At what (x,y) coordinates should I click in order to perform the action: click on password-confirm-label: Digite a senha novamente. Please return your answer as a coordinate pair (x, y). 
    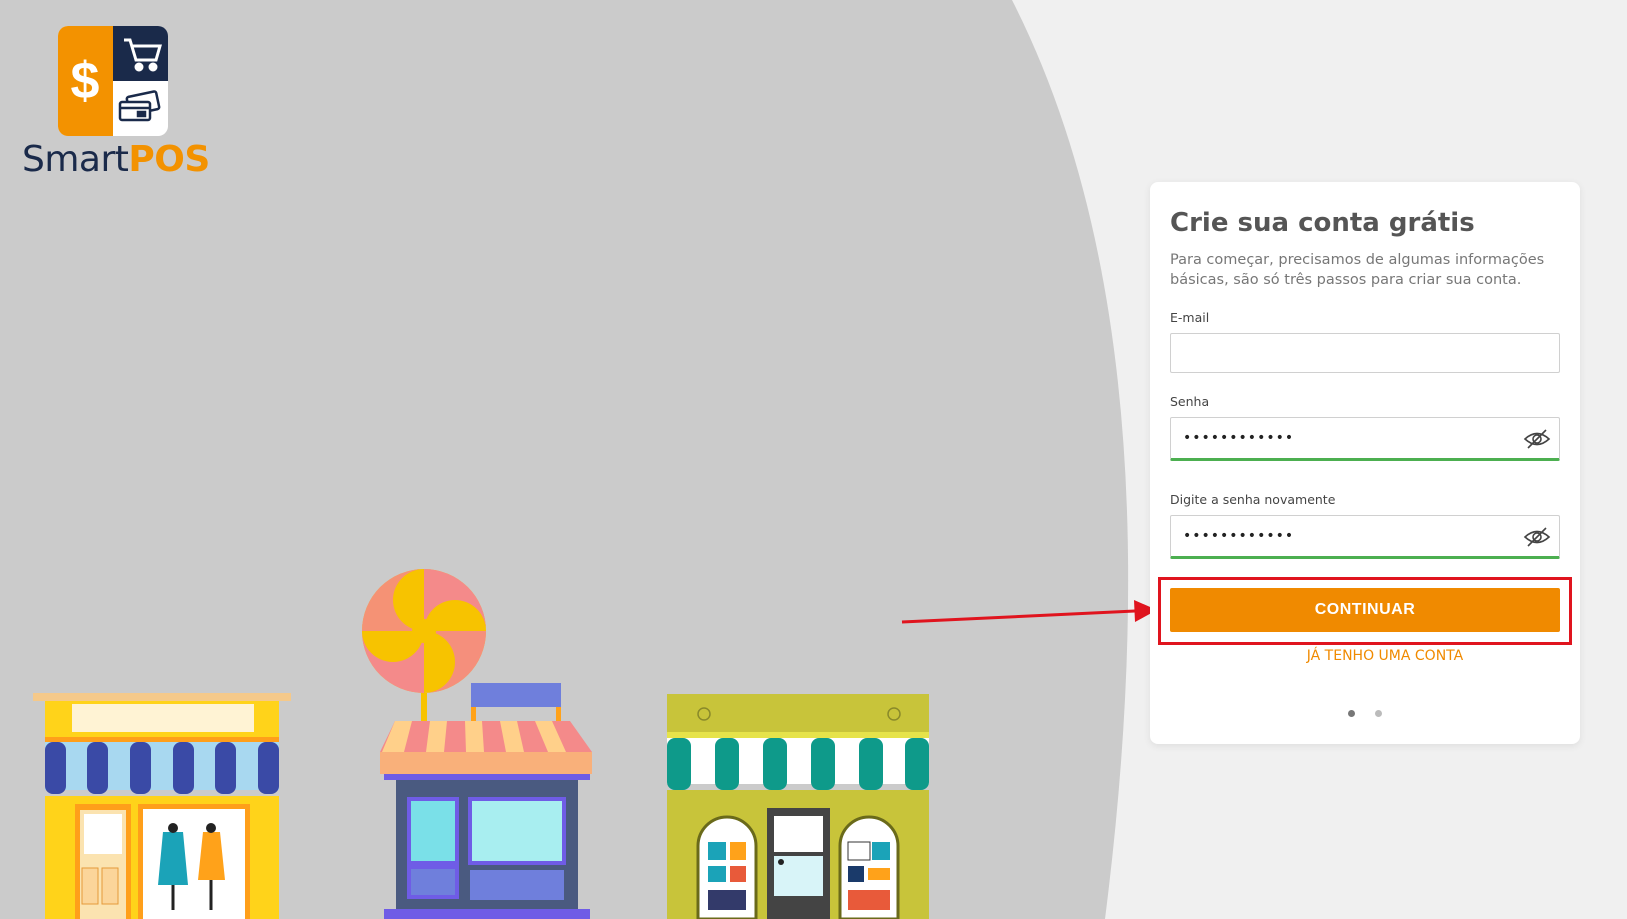
    Looking at the image, I should click on (1253, 499).